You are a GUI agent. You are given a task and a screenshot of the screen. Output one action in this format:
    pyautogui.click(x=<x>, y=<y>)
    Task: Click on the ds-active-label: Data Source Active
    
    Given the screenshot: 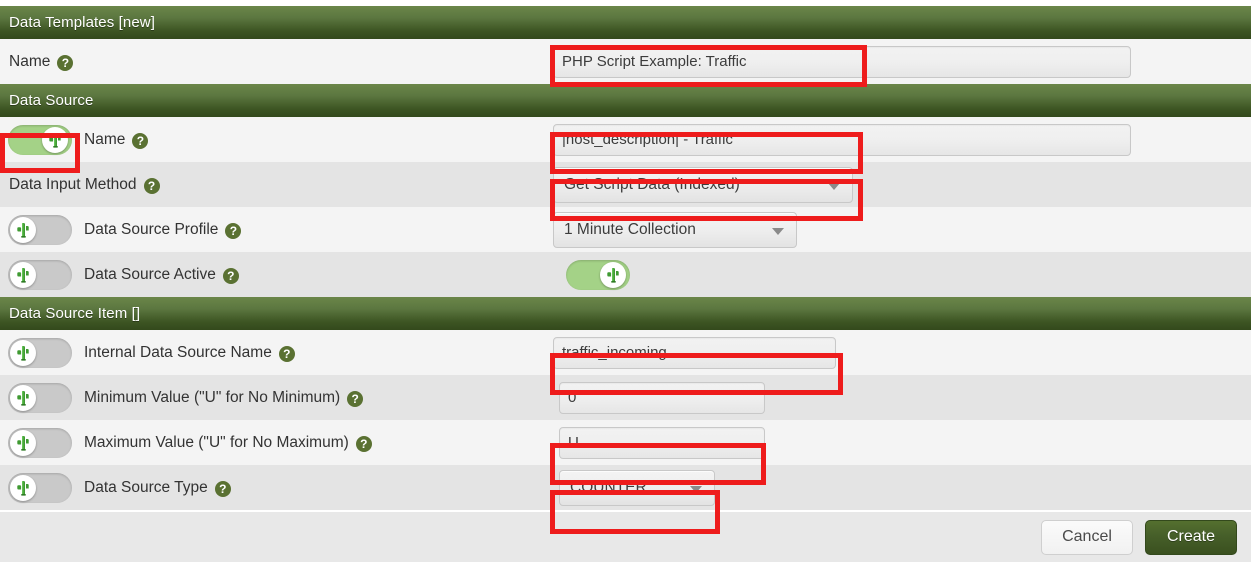 What is the action you would take?
    pyautogui.click(x=150, y=274)
    